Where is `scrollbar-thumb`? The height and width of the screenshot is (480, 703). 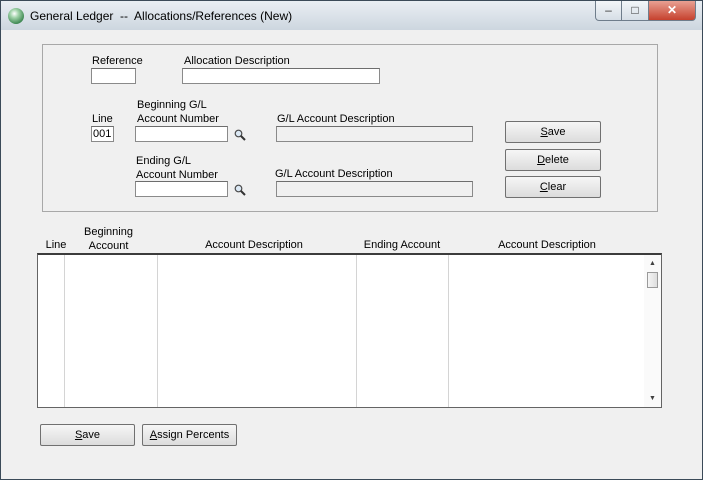 scrollbar-thumb is located at coordinates (652, 280).